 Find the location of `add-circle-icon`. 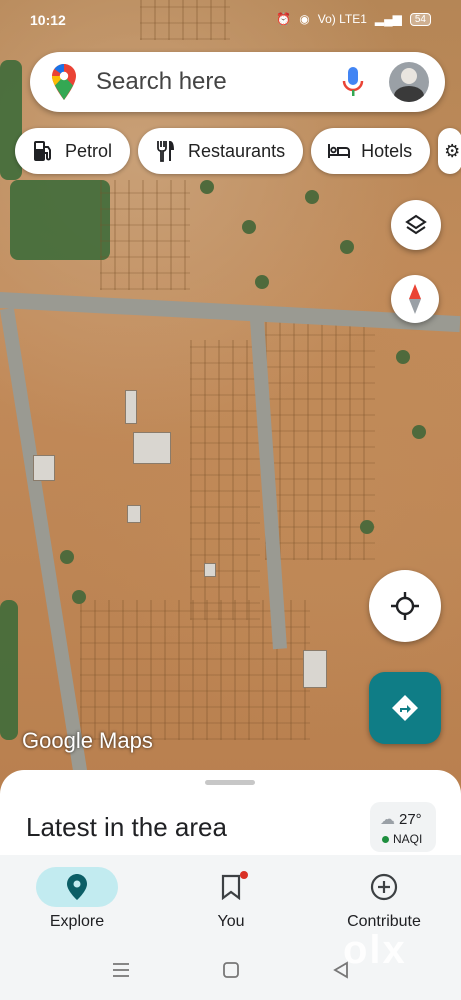

add-circle-icon is located at coordinates (384, 887).